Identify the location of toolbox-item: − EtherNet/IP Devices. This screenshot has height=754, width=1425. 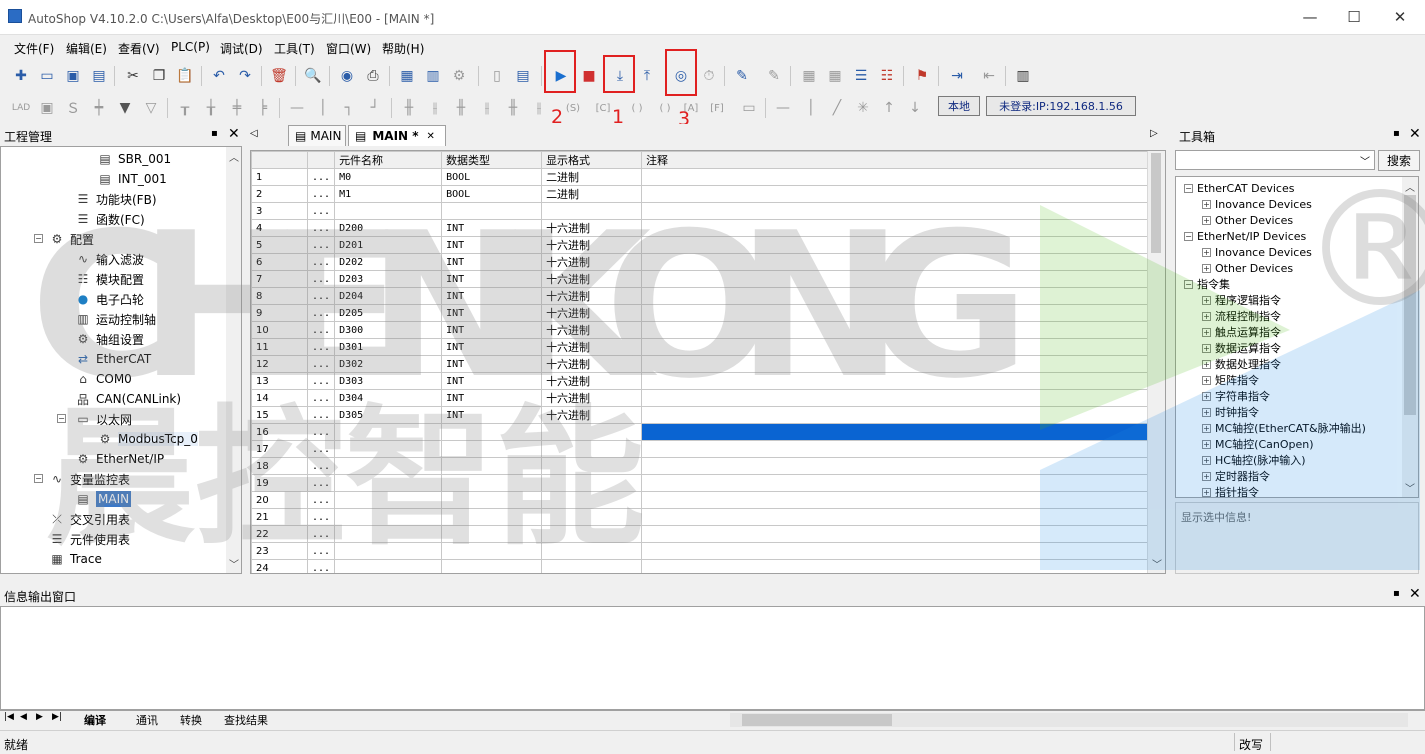
(1245, 236).